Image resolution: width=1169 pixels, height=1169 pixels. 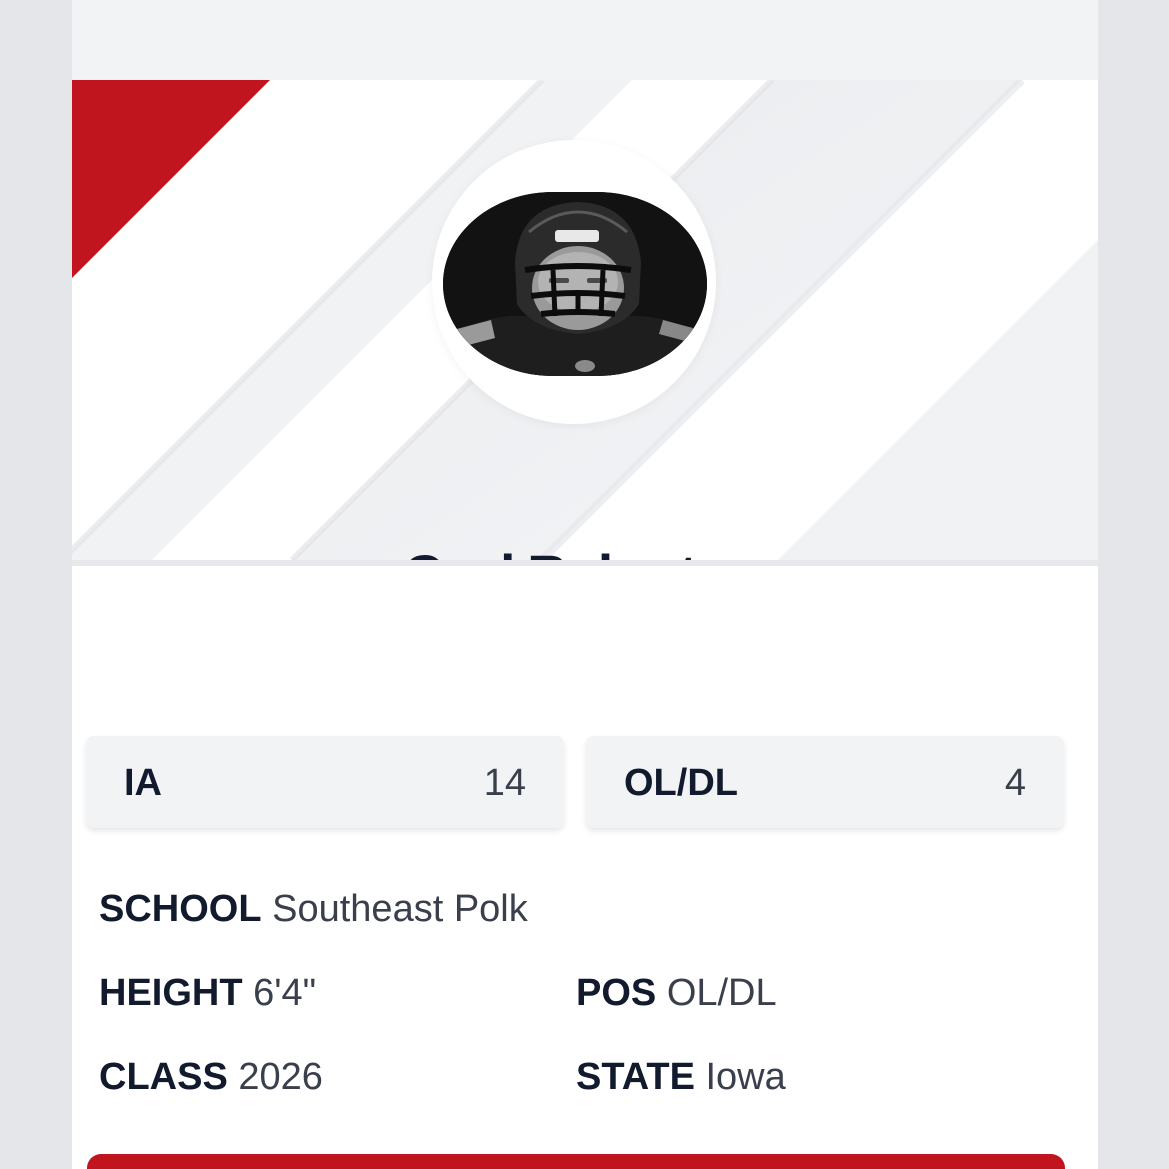 I want to click on class-value: 2026, so click(x=280, y=1077).